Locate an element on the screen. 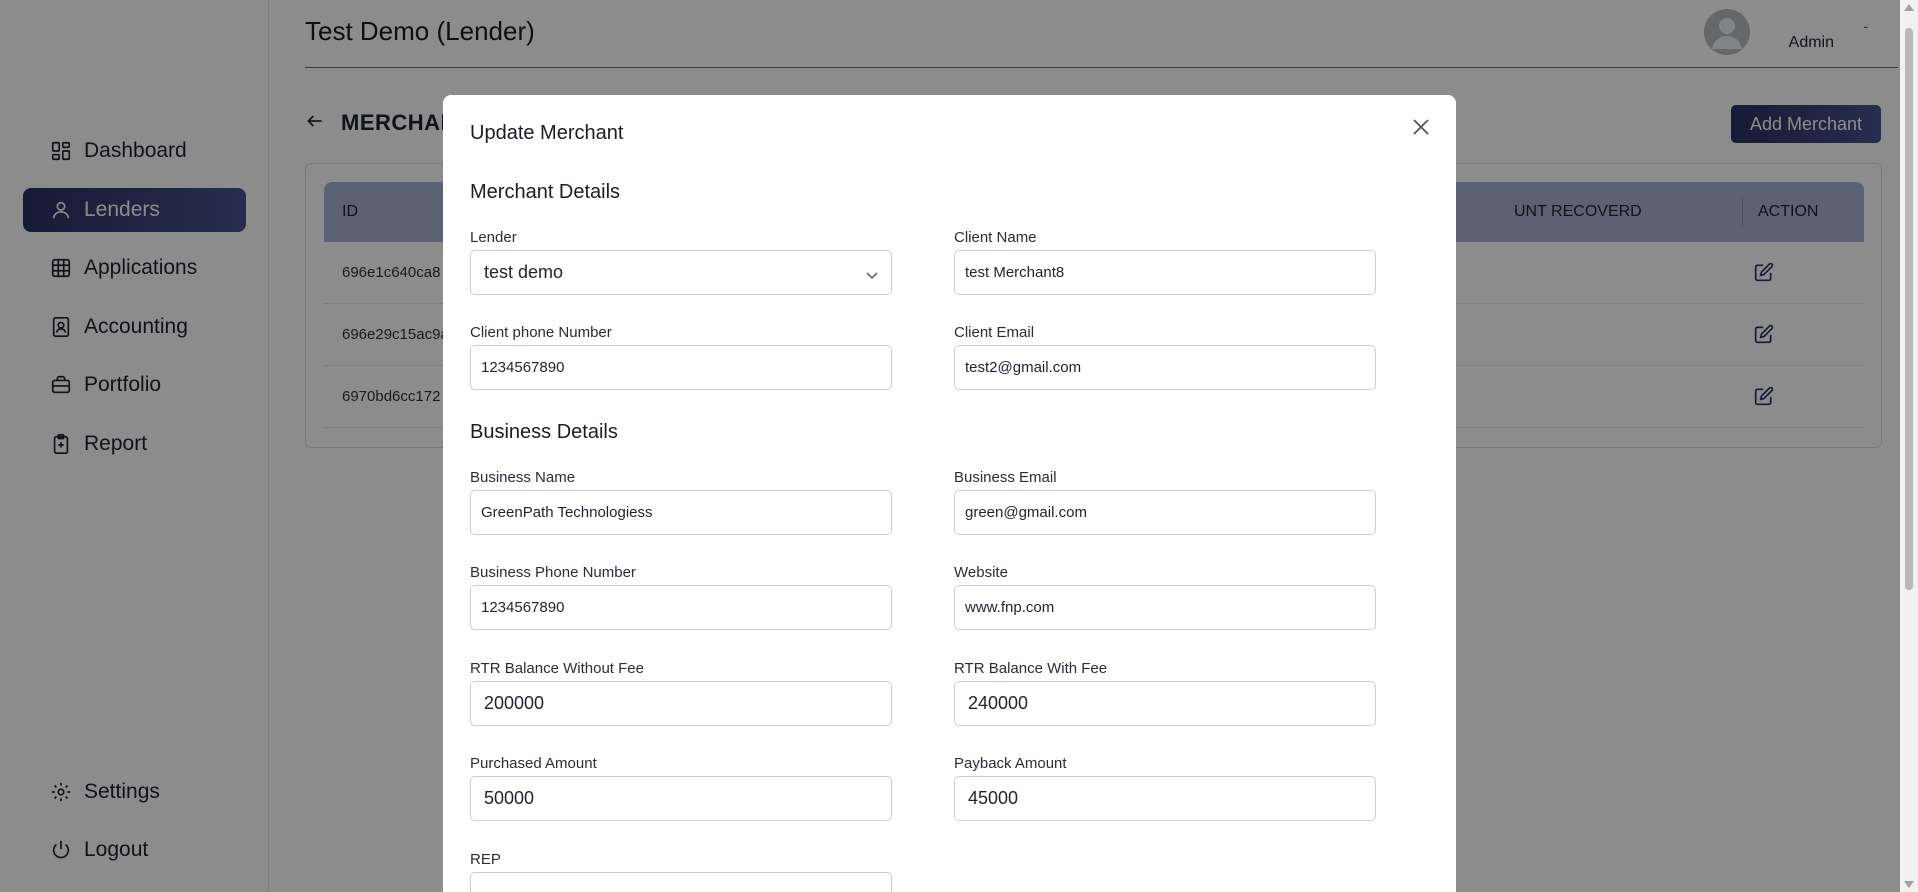 The height and width of the screenshot is (892, 1918). client-name-label: Client Name is located at coordinates (995, 237).